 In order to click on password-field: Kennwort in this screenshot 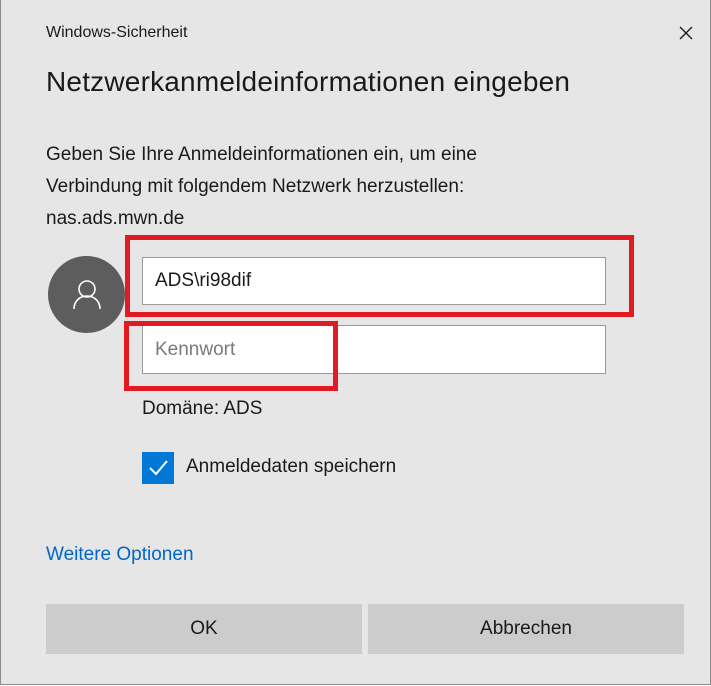, I will do `click(374, 349)`.